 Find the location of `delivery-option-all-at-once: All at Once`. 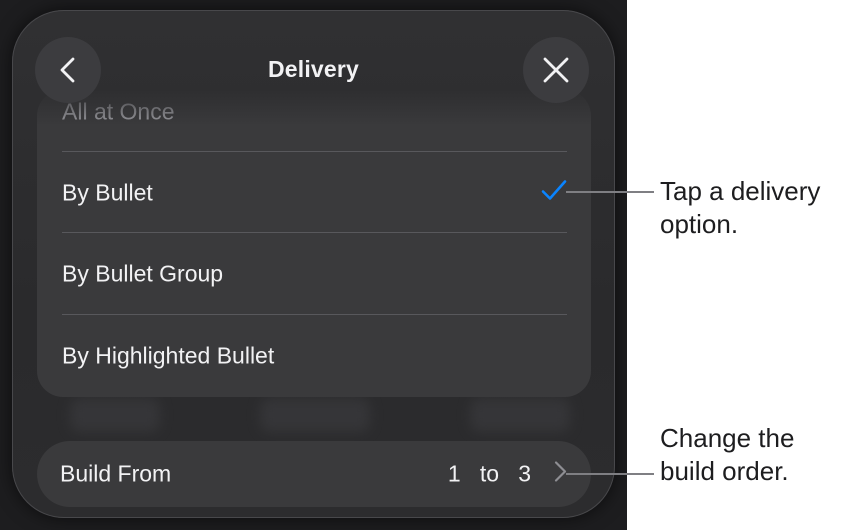

delivery-option-all-at-once: All at Once is located at coordinates (314, 112).